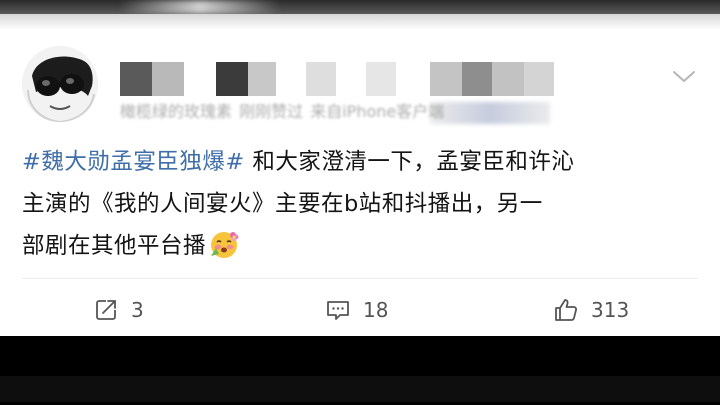  What do you see at coordinates (106, 310) in the screenshot?
I see `repost-icon` at bounding box center [106, 310].